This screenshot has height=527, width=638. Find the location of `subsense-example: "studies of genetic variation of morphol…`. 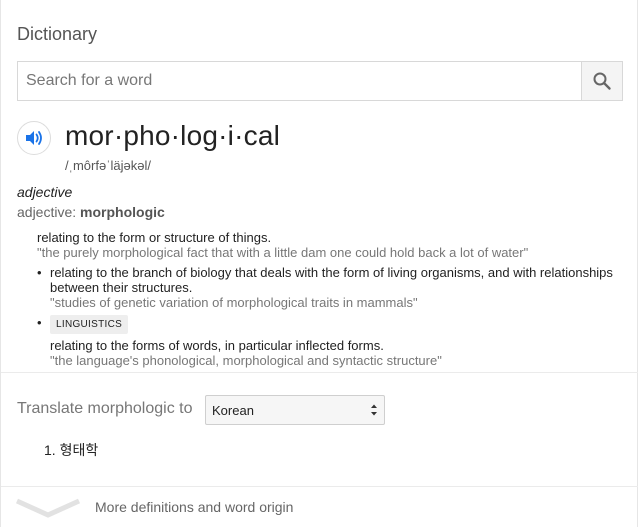

subsense-example: "studies of genetic variation of morphol… is located at coordinates (234, 302).